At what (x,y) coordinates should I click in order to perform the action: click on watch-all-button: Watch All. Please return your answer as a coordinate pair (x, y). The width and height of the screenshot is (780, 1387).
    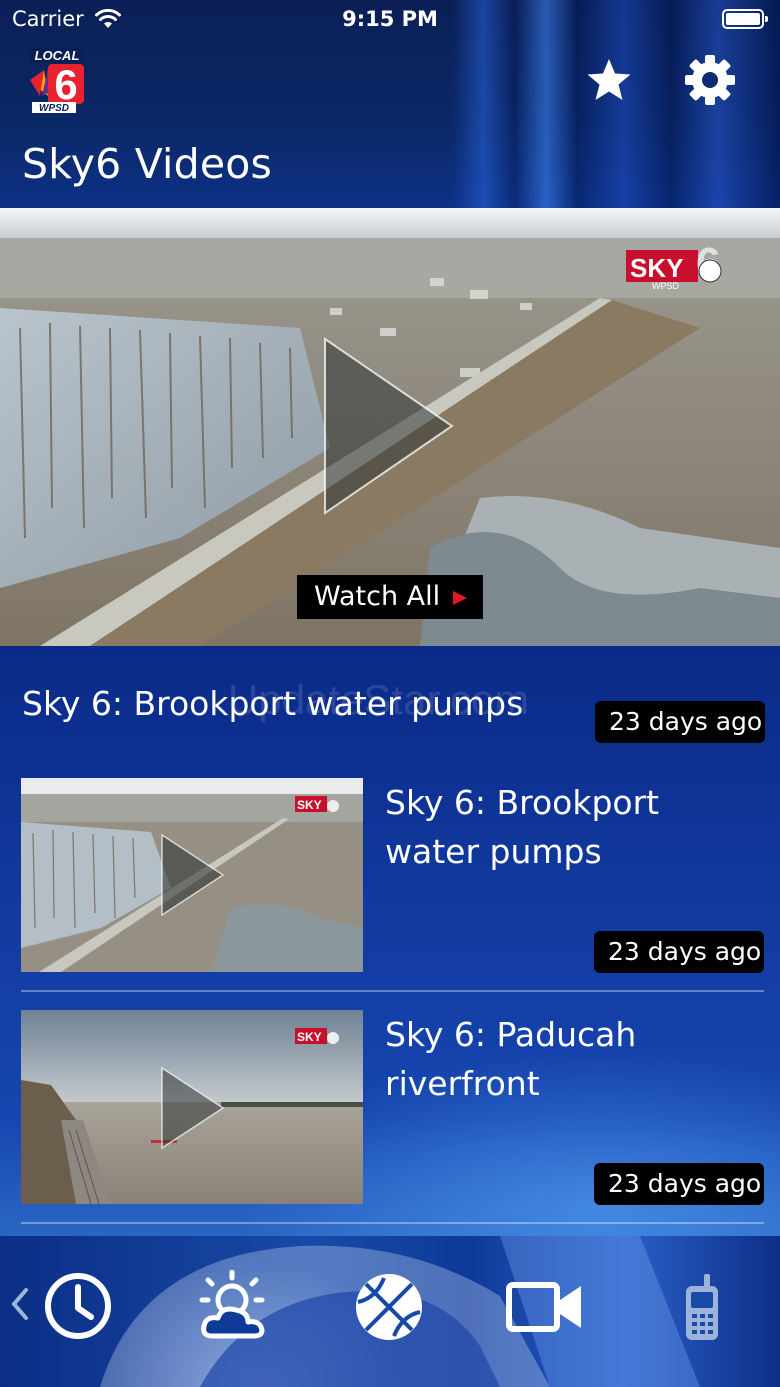
    Looking at the image, I should click on (390, 597).